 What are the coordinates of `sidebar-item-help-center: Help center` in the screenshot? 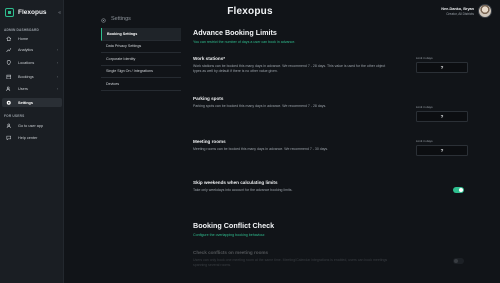 It's located at (32, 137).